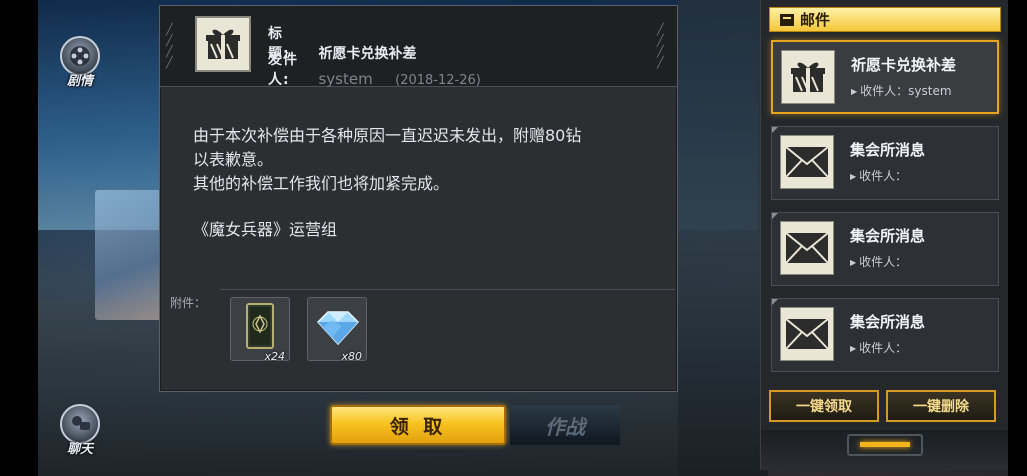 This screenshot has width=1027, height=476. What do you see at coordinates (885, 19) in the screenshot?
I see `mail-list-title: 邮件` at bounding box center [885, 19].